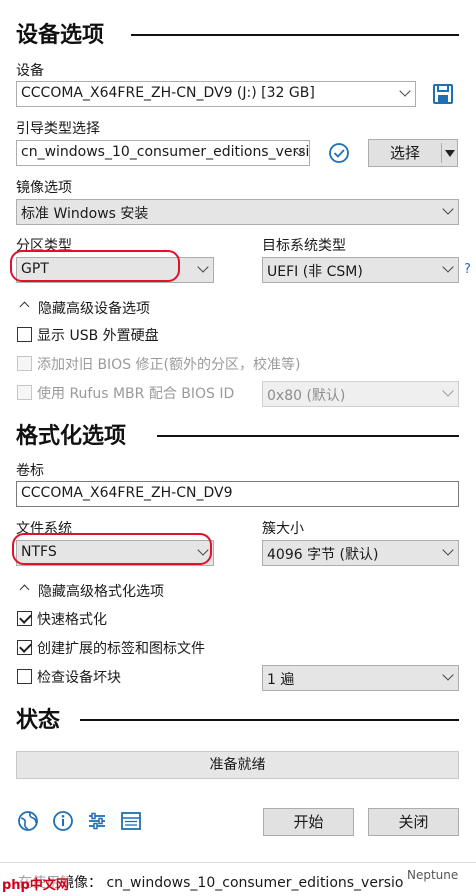 The height and width of the screenshot is (896, 476). What do you see at coordinates (450, 154) in the screenshot?
I see `dropdown-arrow-icon` at bounding box center [450, 154].